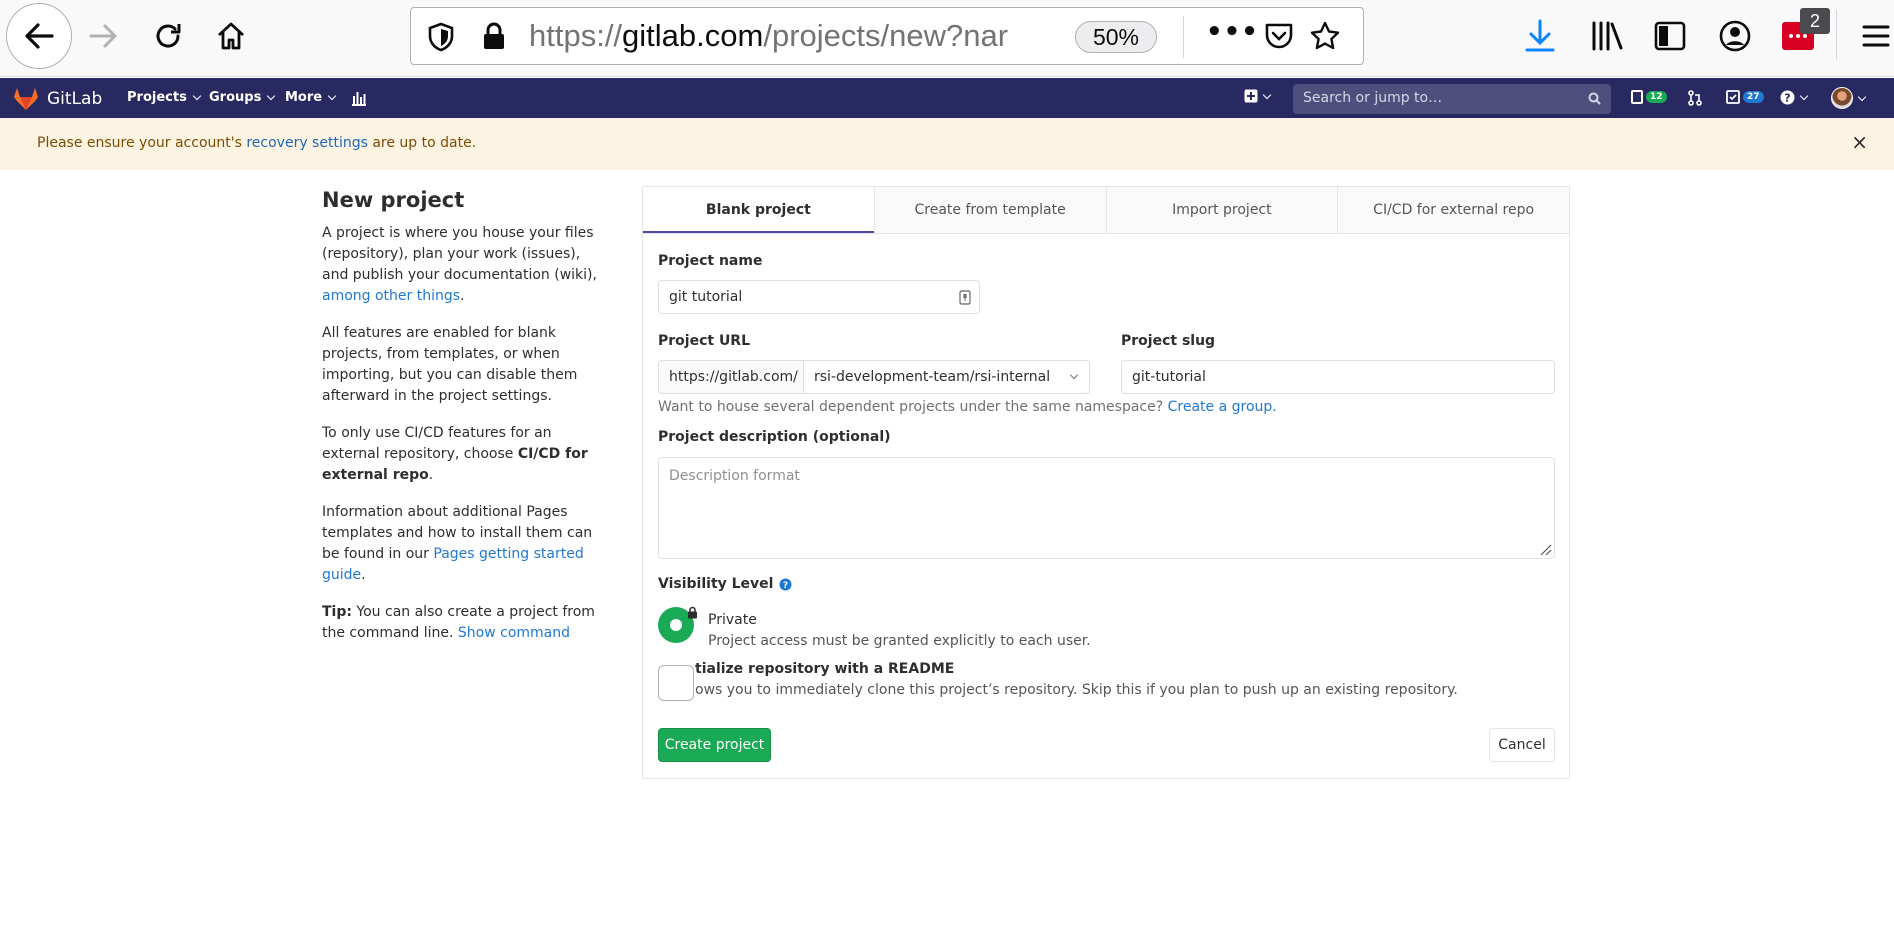  Describe the element at coordinates (363, 575) in the screenshot. I see `info-p4-end: .` at that location.